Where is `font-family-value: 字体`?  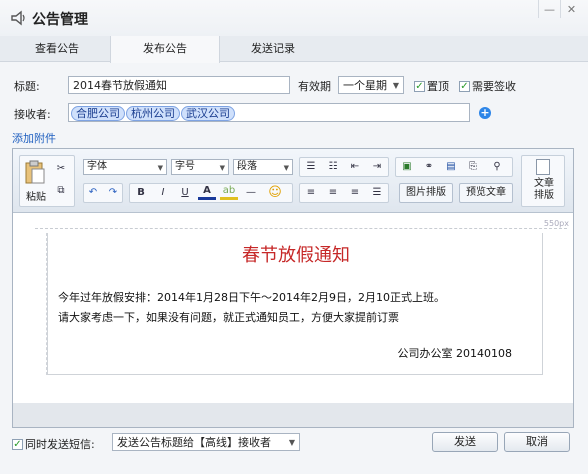 font-family-value: 字体 is located at coordinates (97, 166).